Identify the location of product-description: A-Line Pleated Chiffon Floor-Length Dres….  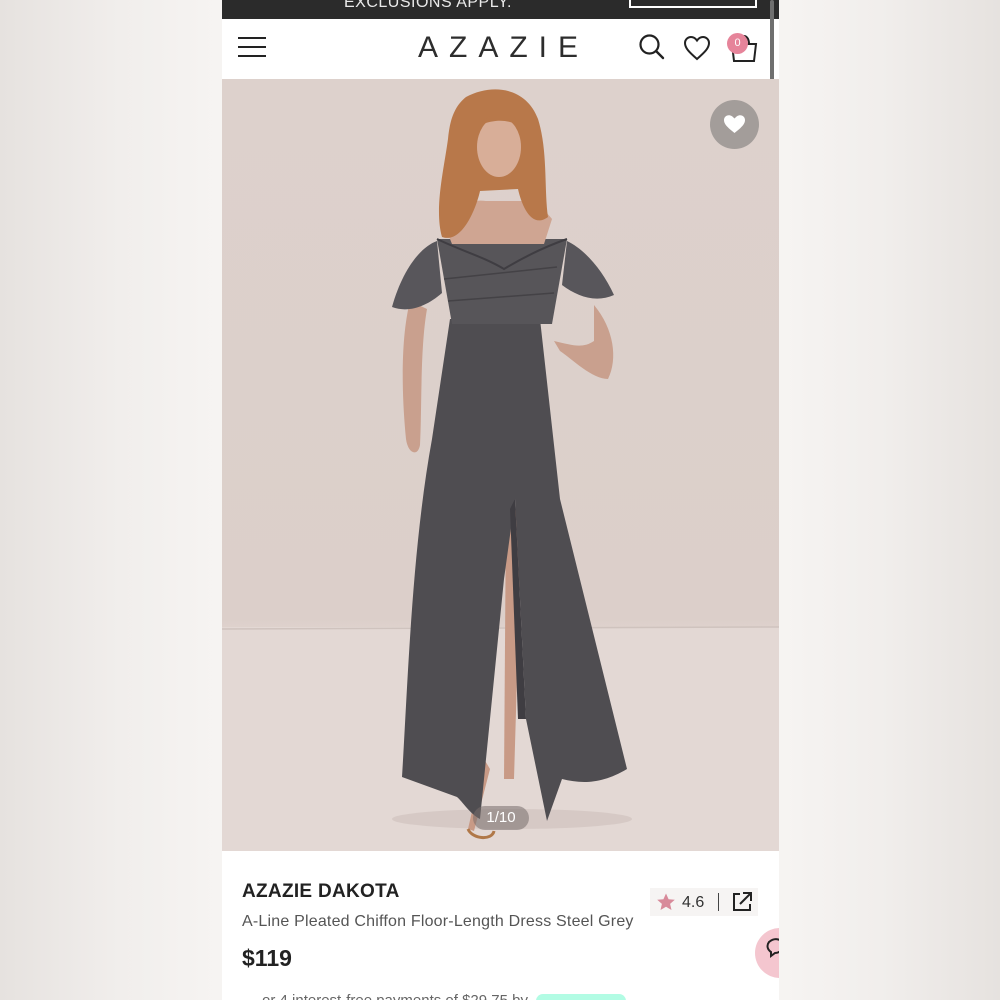
(438, 921).